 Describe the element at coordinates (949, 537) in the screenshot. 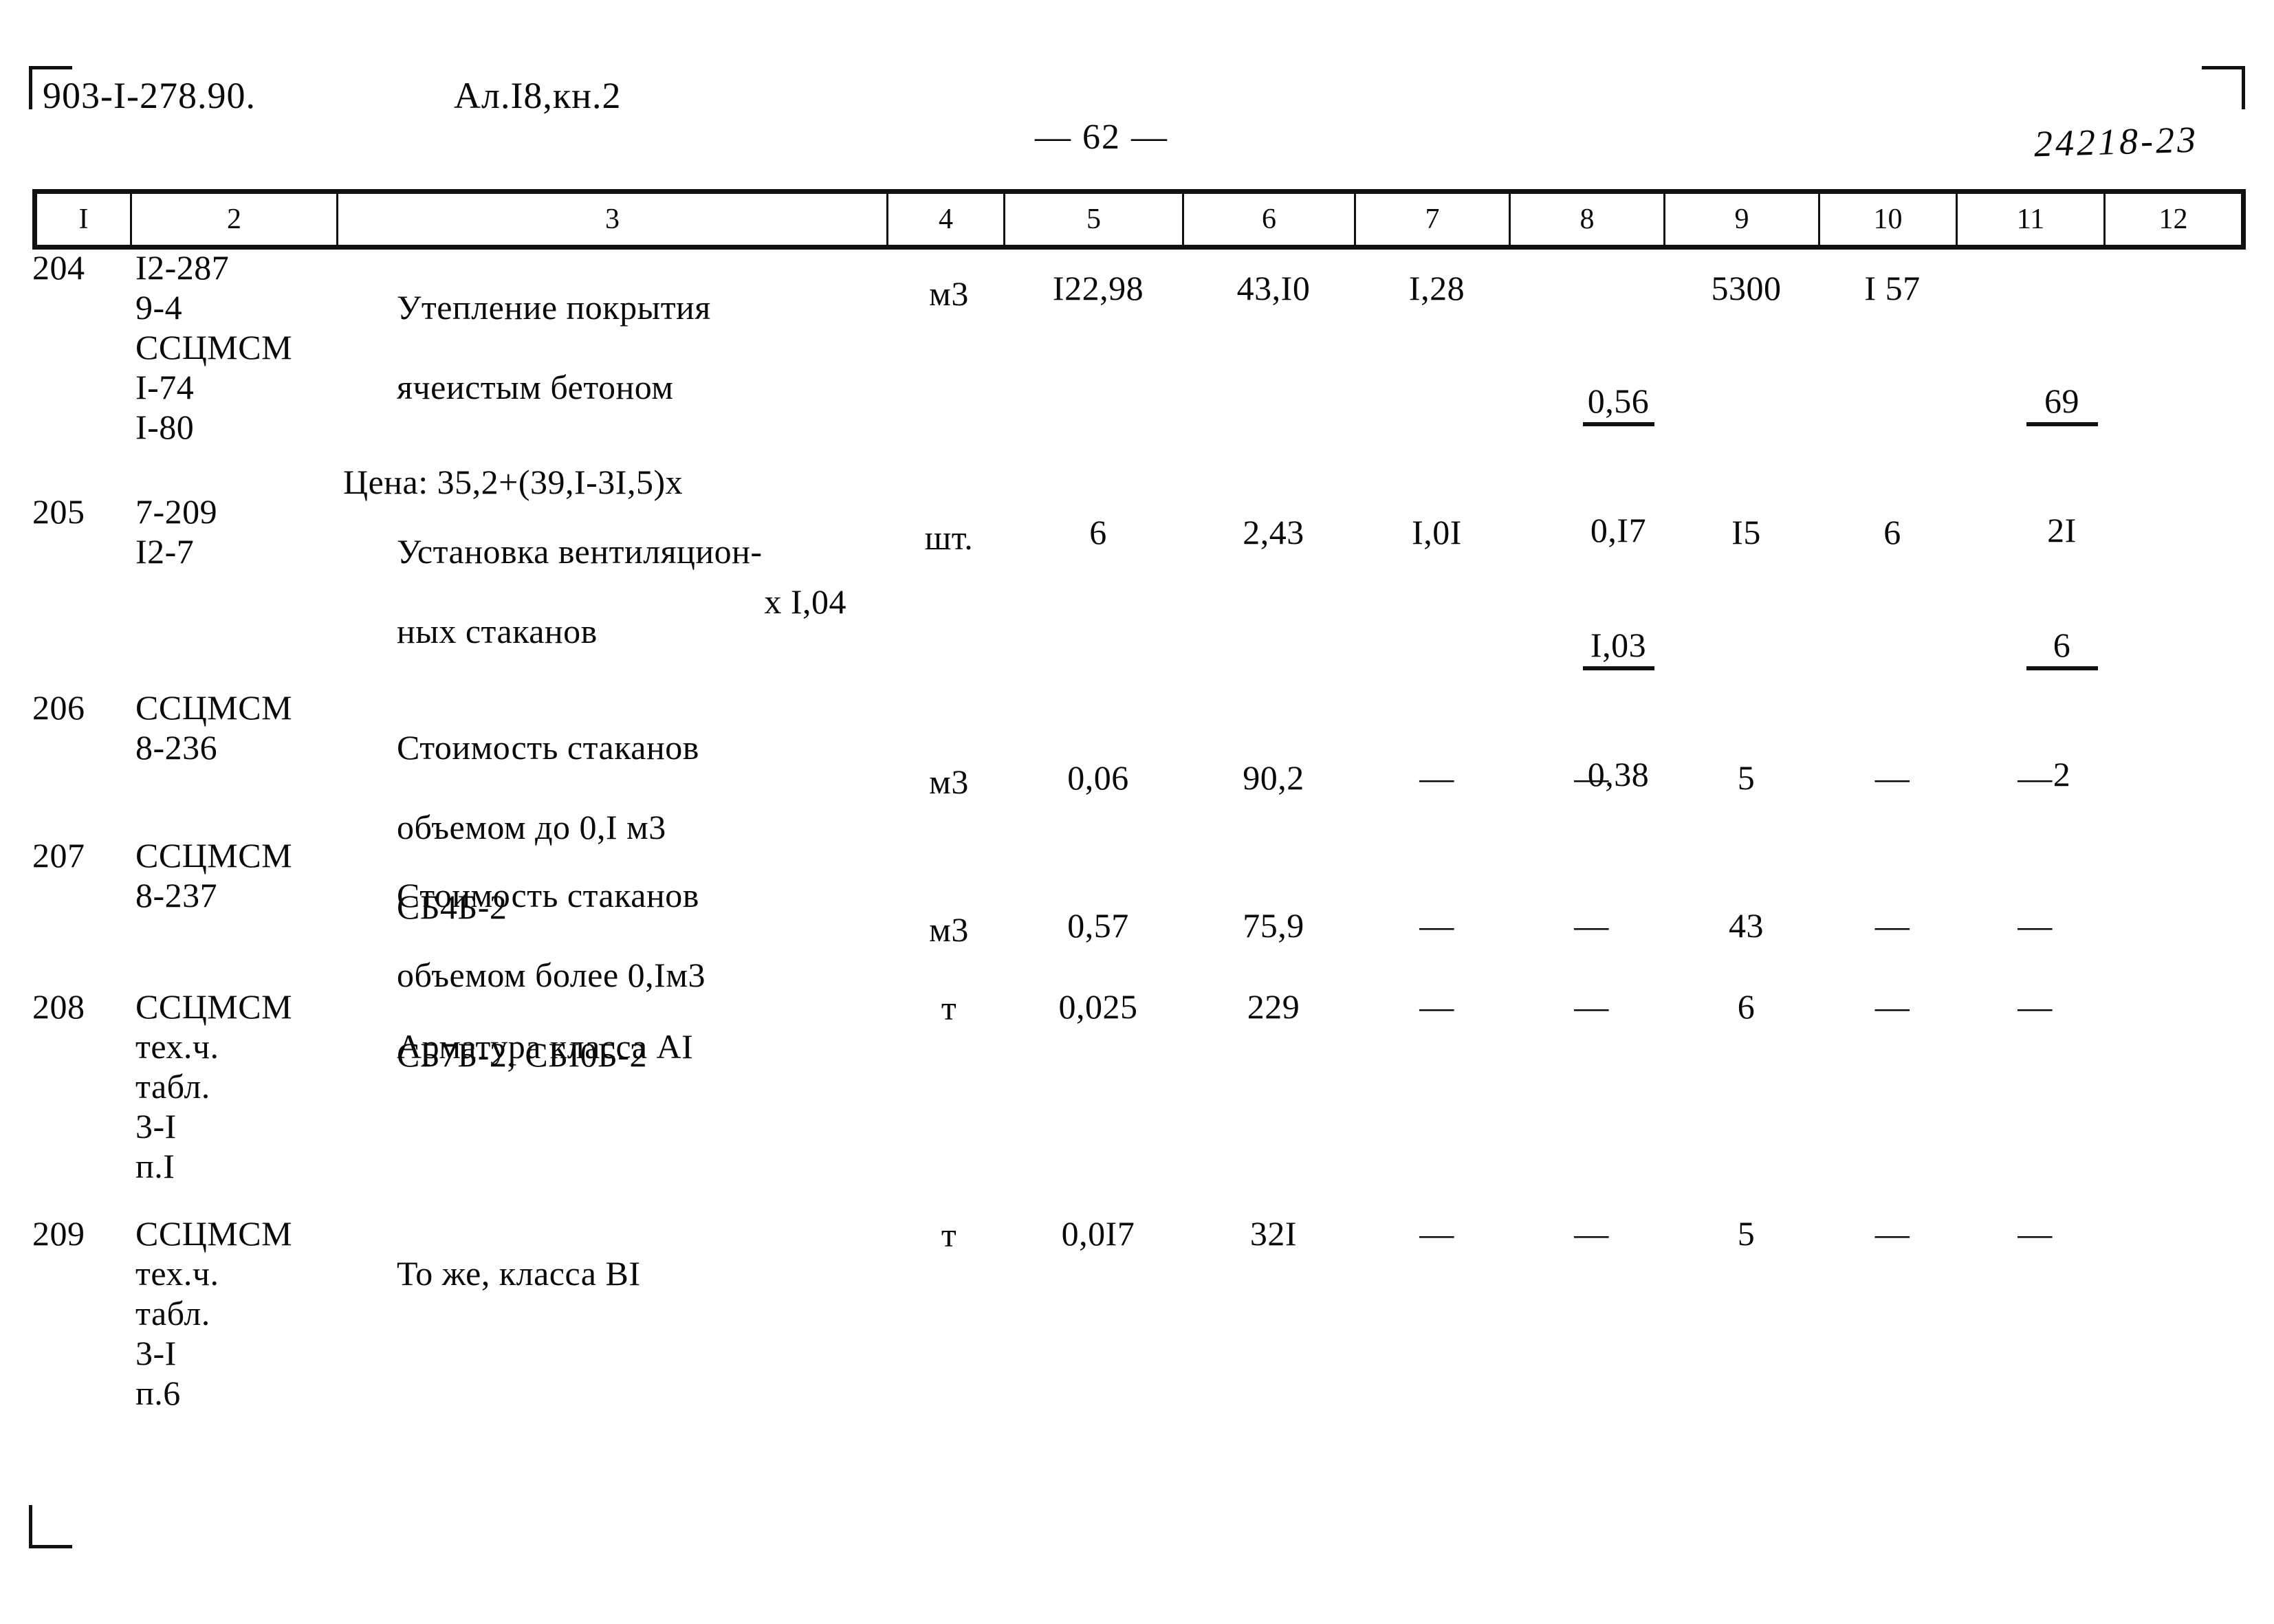

I see `row-unit: шт.` at that location.